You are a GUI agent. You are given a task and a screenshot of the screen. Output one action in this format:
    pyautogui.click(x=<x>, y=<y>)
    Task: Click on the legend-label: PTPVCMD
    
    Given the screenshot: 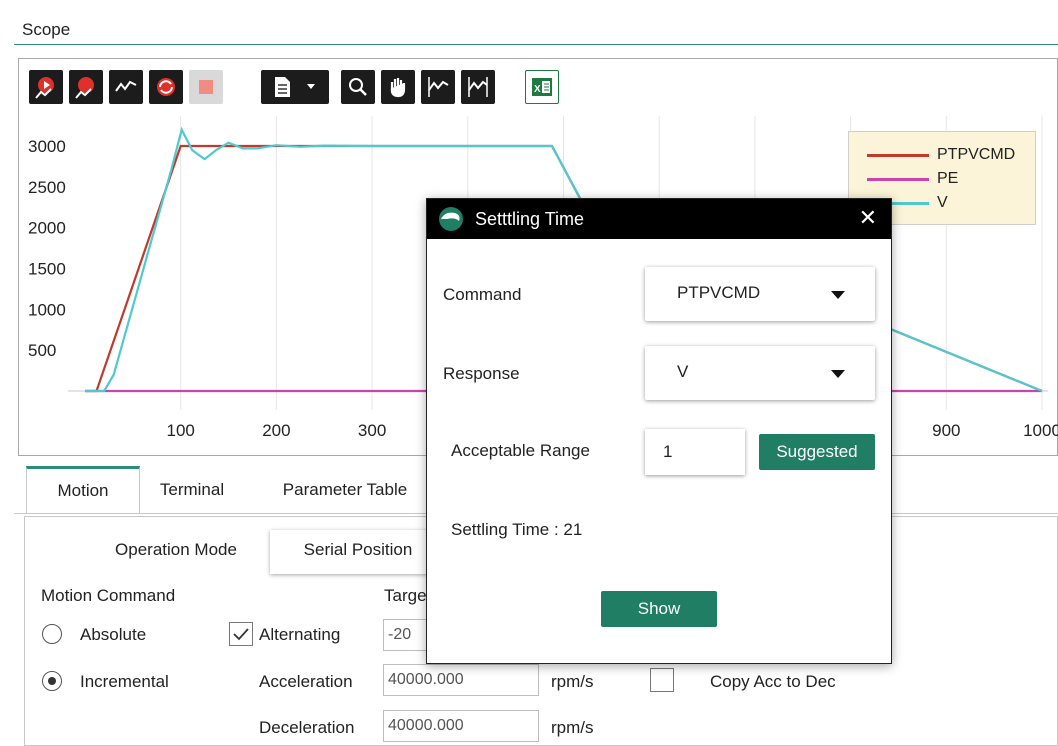 What is the action you would take?
    pyautogui.click(x=976, y=154)
    